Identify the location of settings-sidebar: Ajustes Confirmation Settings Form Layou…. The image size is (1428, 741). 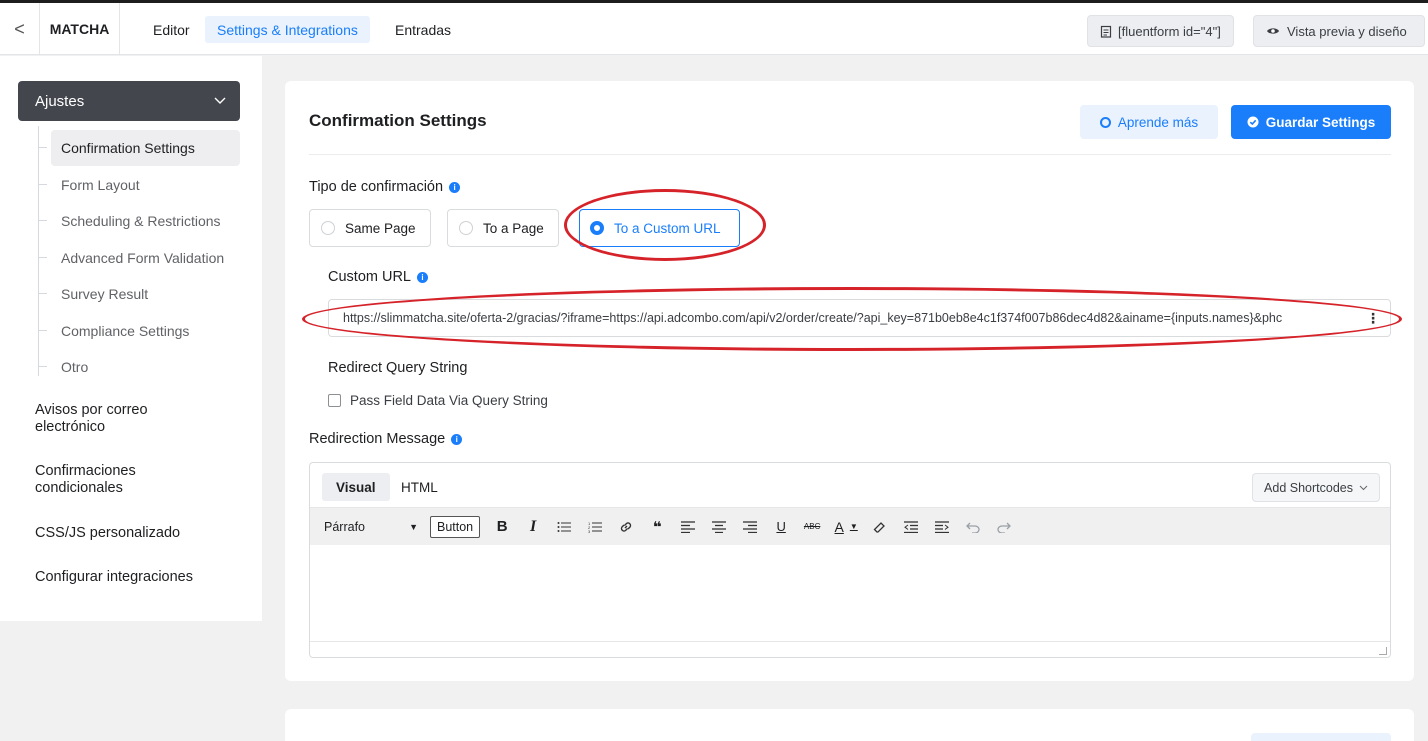
(131, 338).